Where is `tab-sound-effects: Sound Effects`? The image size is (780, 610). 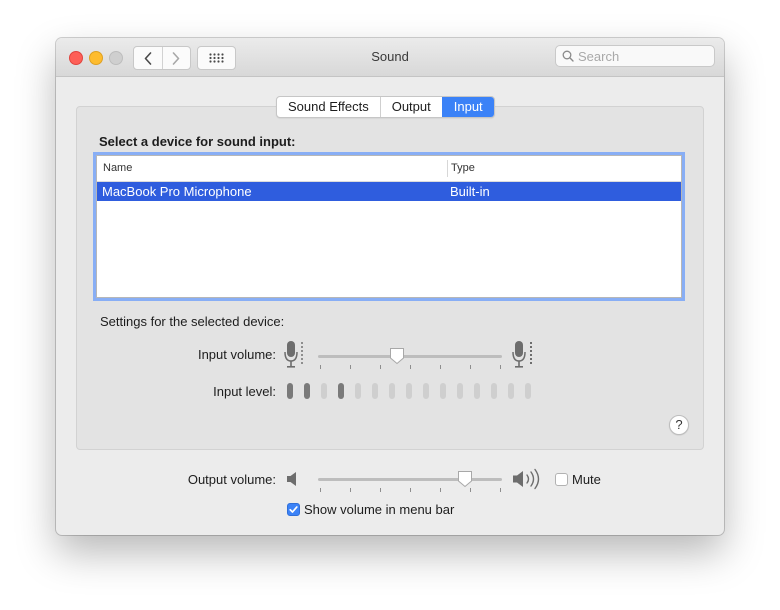 tab-sound-effects: Sound Effects is located at coordinates (328, 107).